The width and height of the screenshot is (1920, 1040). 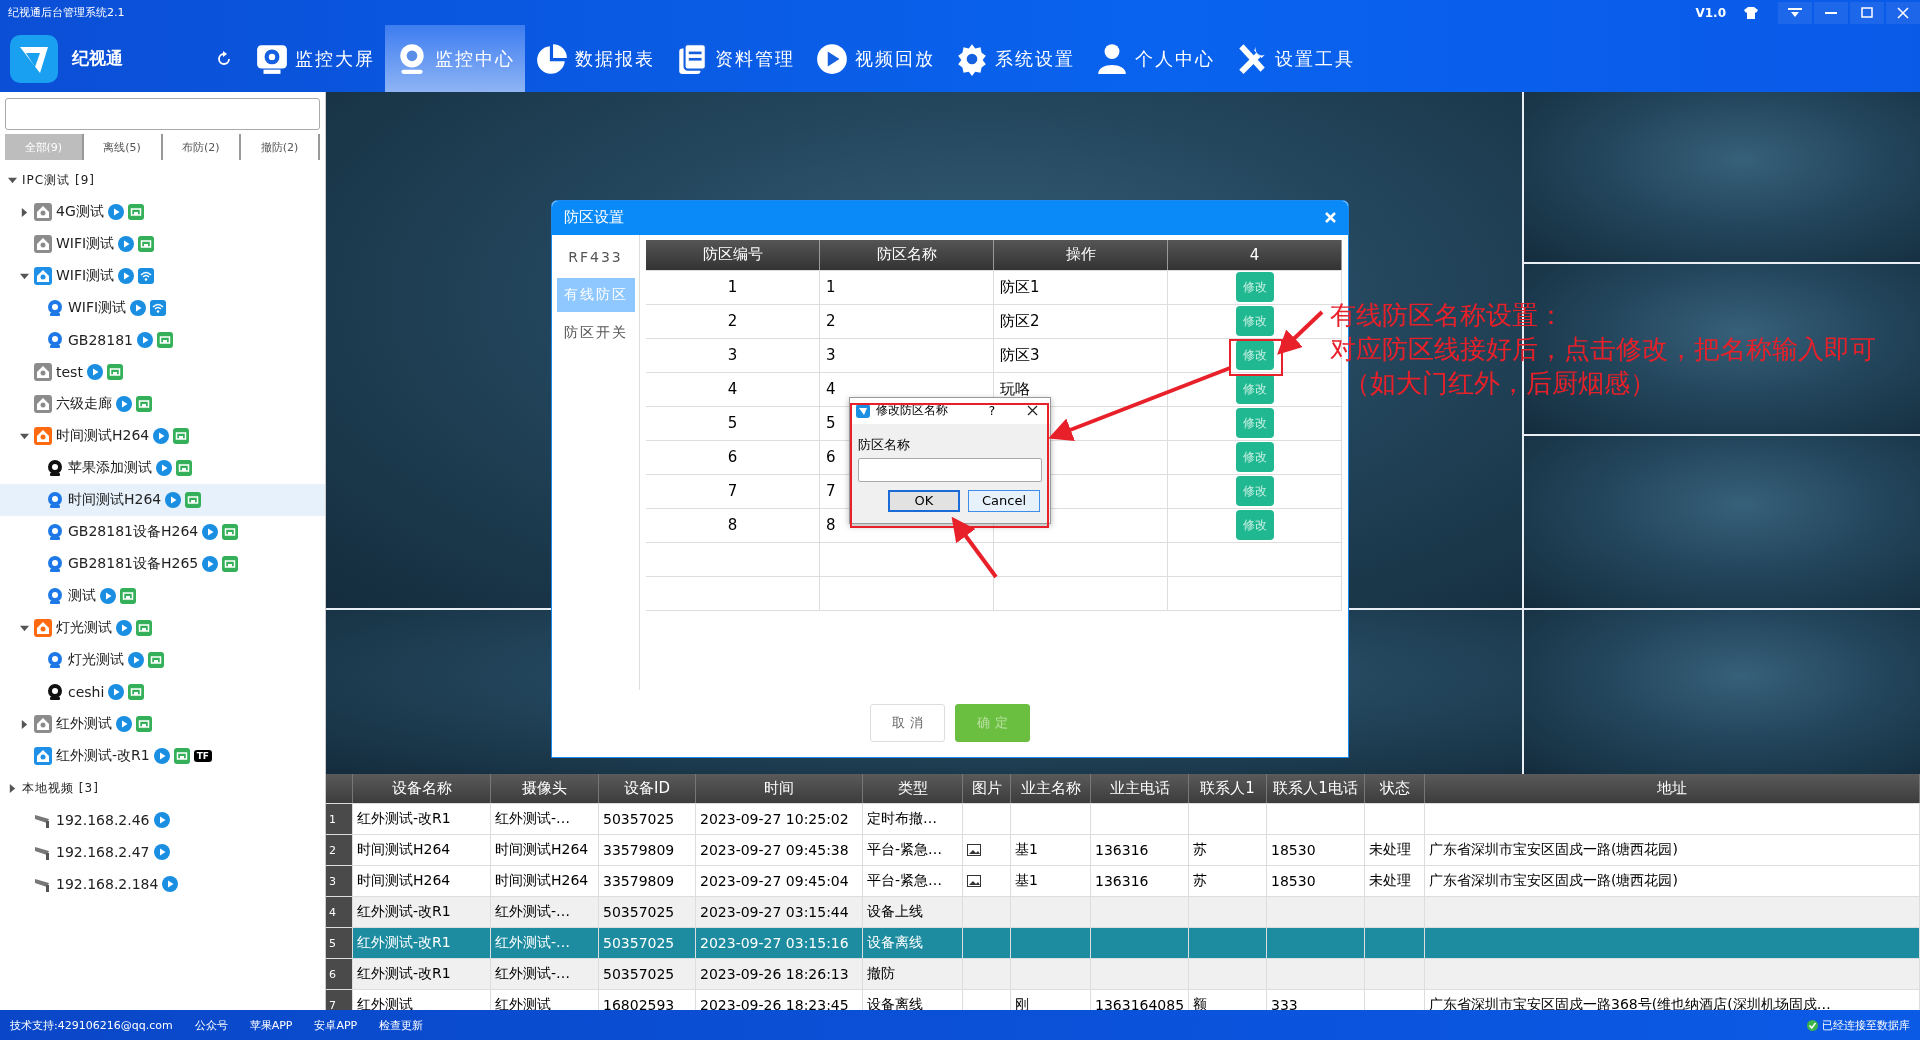 I want to click on tree-item: 六级走廊, so click(x=162, y=404).